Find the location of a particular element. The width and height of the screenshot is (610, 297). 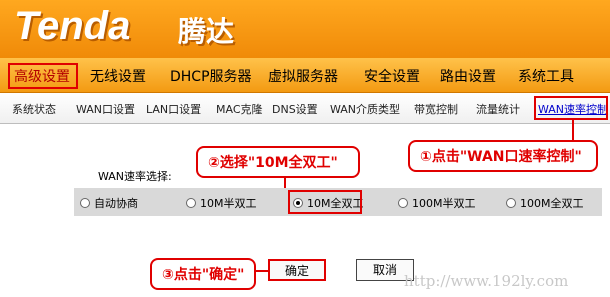

radio-10m-half: 10M半双工 is located at coordinates (221, 203).